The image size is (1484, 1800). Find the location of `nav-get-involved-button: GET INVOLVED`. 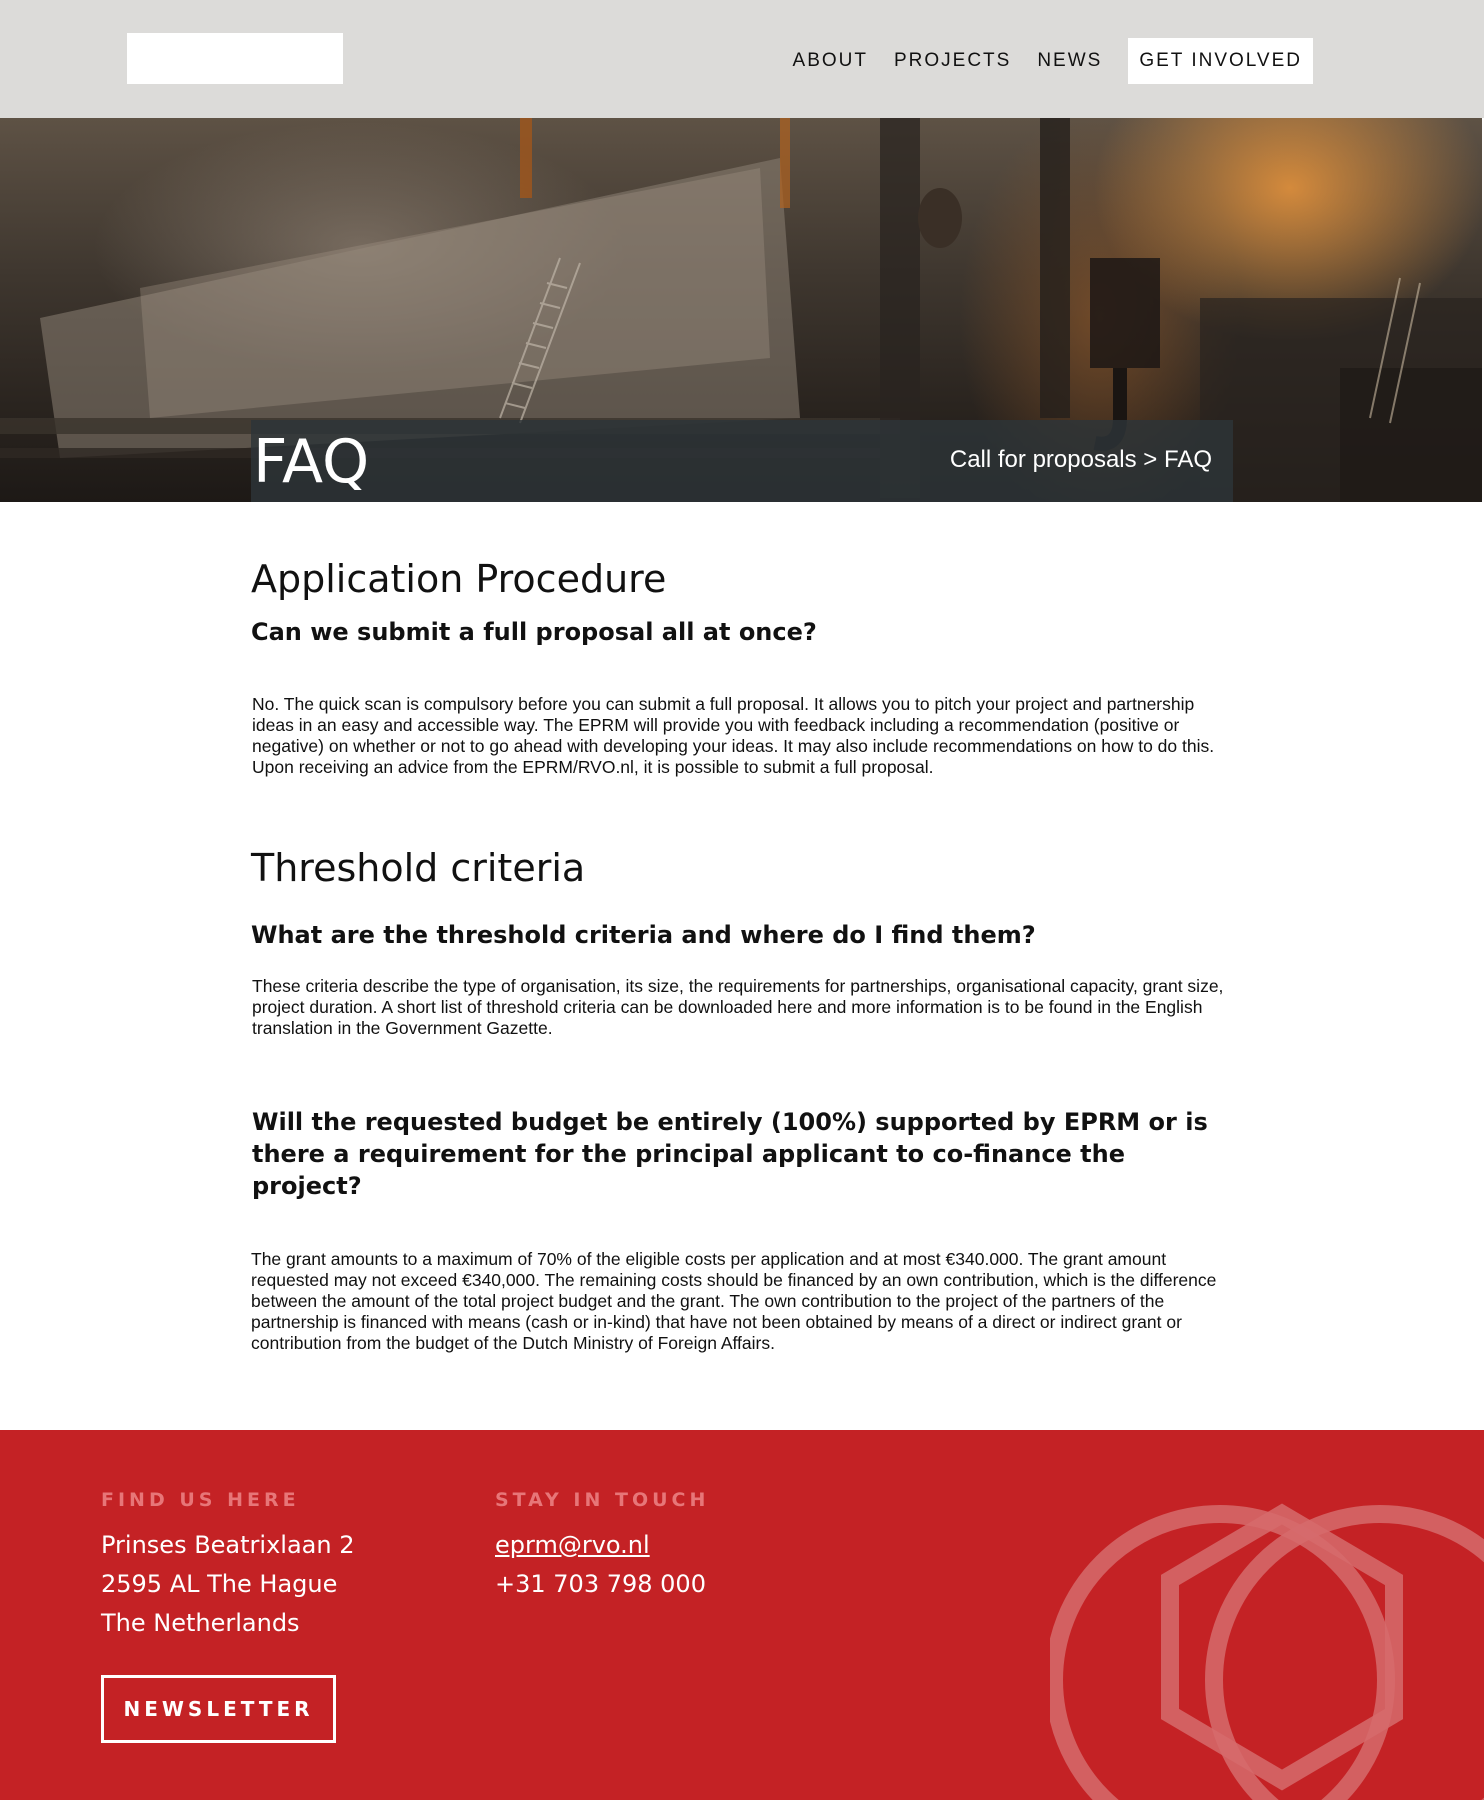

nav-get-involved-button: GET INVOLVED is located at coordinates (1220, 61).